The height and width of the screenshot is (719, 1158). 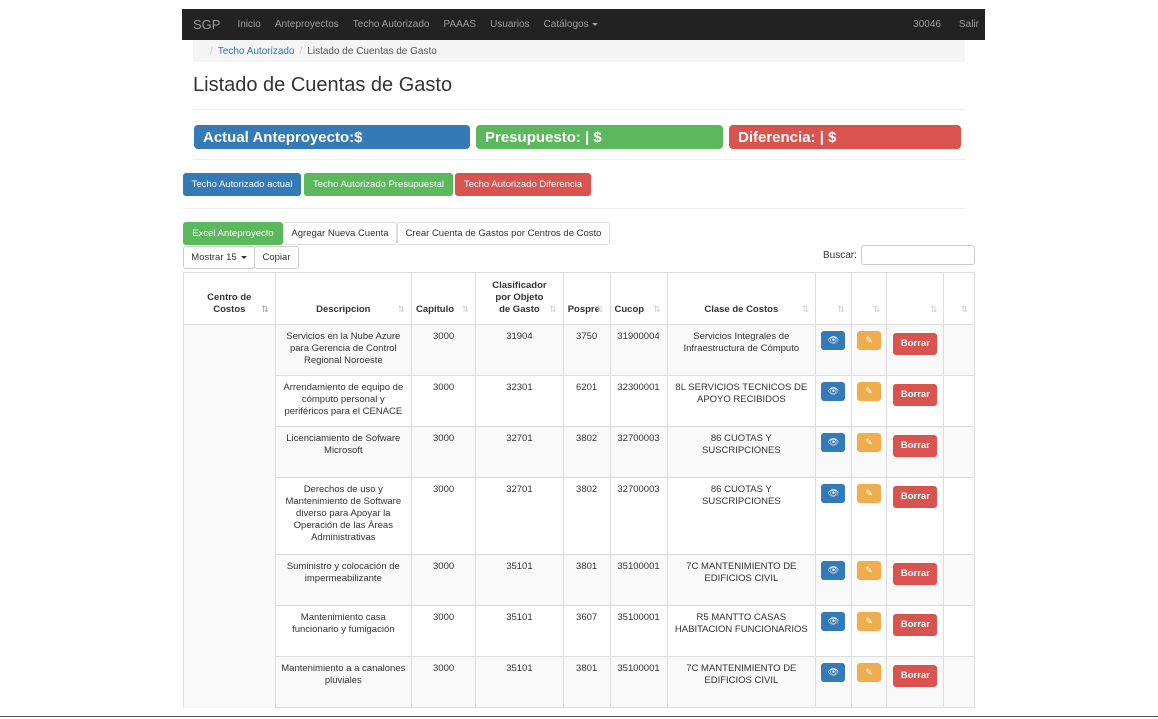 What do you see at coordinates (219, 257) in the screenshot?
I see `show-entries-dropdown: Mostrar 15` at bounding box center [219, 257].